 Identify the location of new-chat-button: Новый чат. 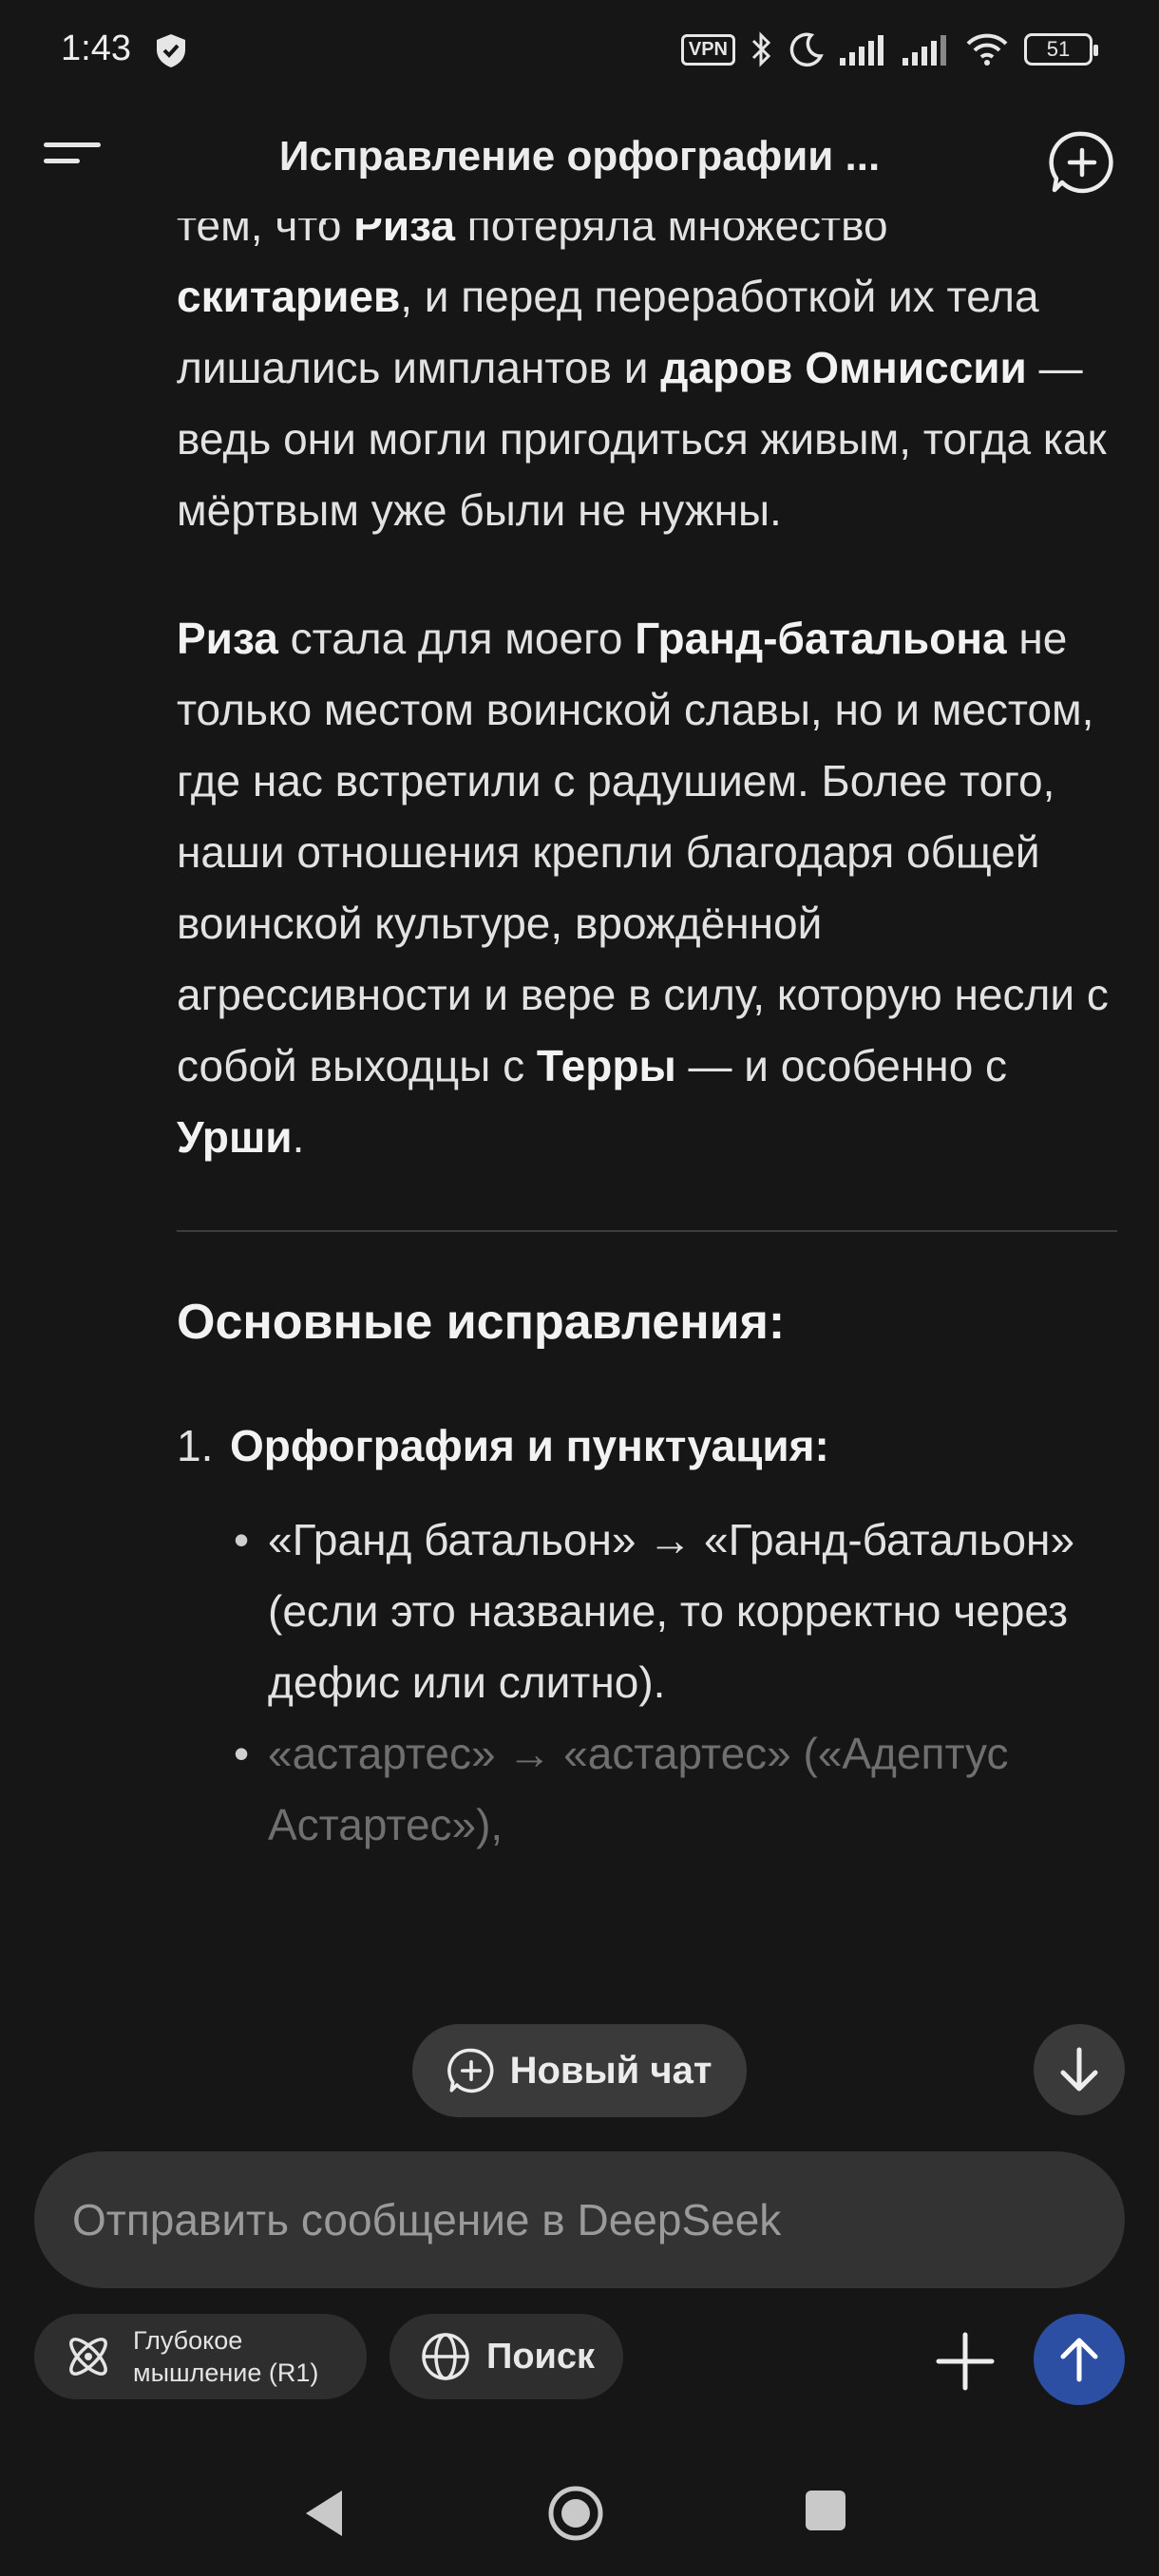
(579, 2070).